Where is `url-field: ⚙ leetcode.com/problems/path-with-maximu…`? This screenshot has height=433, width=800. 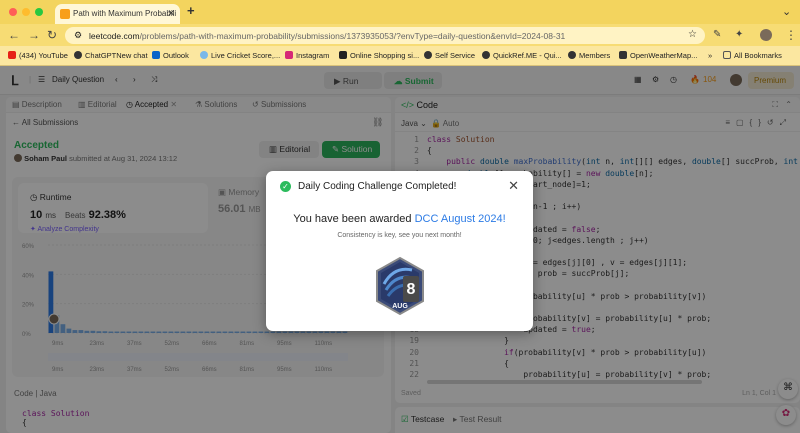
url-field: ⚙ leetcode.com/problems/path-with-maximu… is located at coordinates (385, 35).